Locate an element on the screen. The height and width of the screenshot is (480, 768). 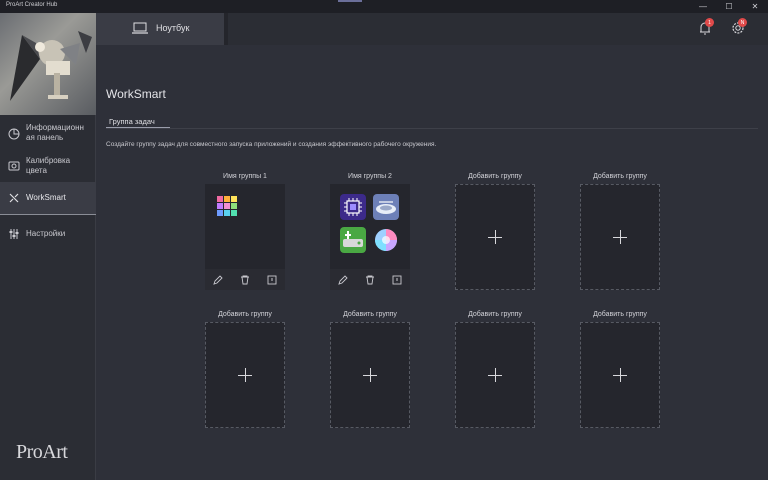
dashboard-icon is located at coordinates (14, 134).